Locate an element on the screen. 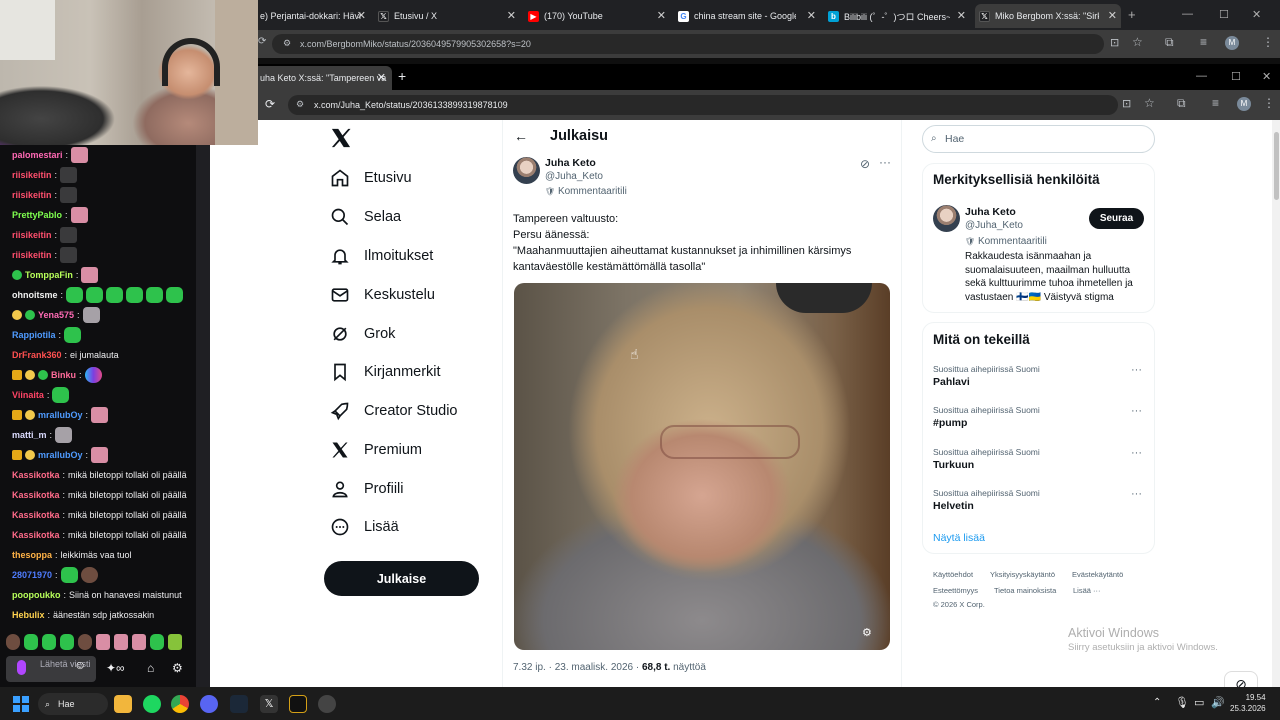 Image resolution: width=1280 pixels, height=720 pixels. network-icon: ▭ is located at coordinates (1199, 702).